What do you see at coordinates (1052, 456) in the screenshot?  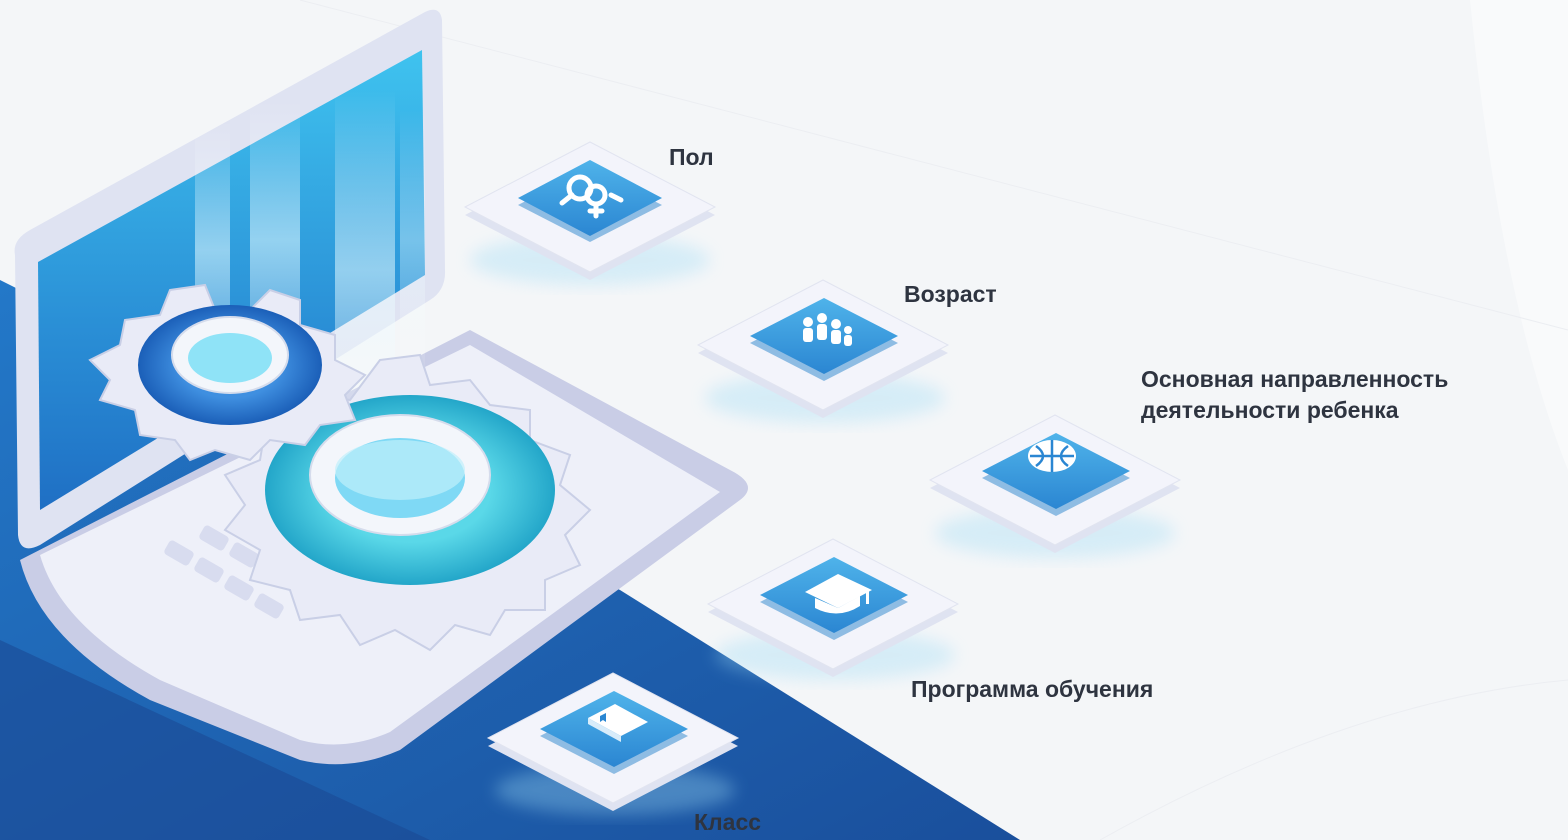 I see `basketball-icon` at bounding box center [1052, 456].